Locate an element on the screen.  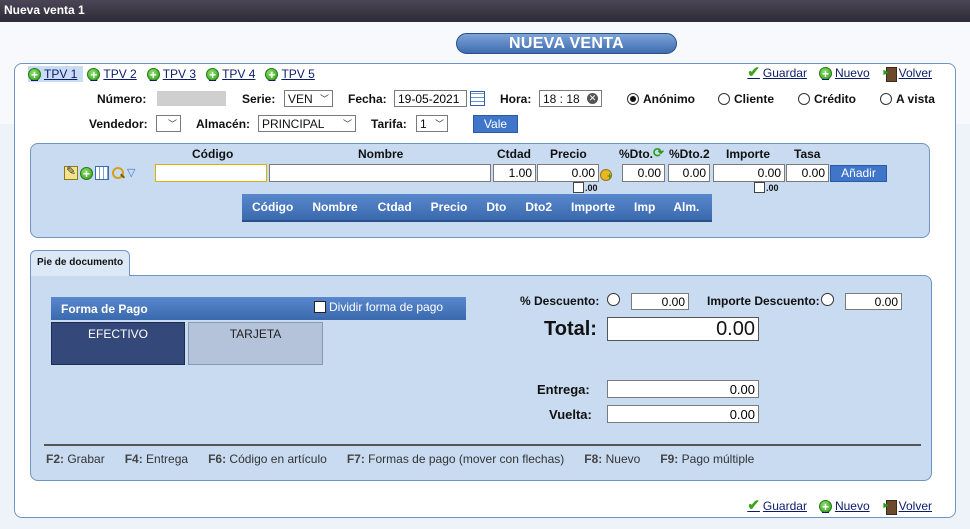
importe-descuento-input is located at coordinates (873, 301).